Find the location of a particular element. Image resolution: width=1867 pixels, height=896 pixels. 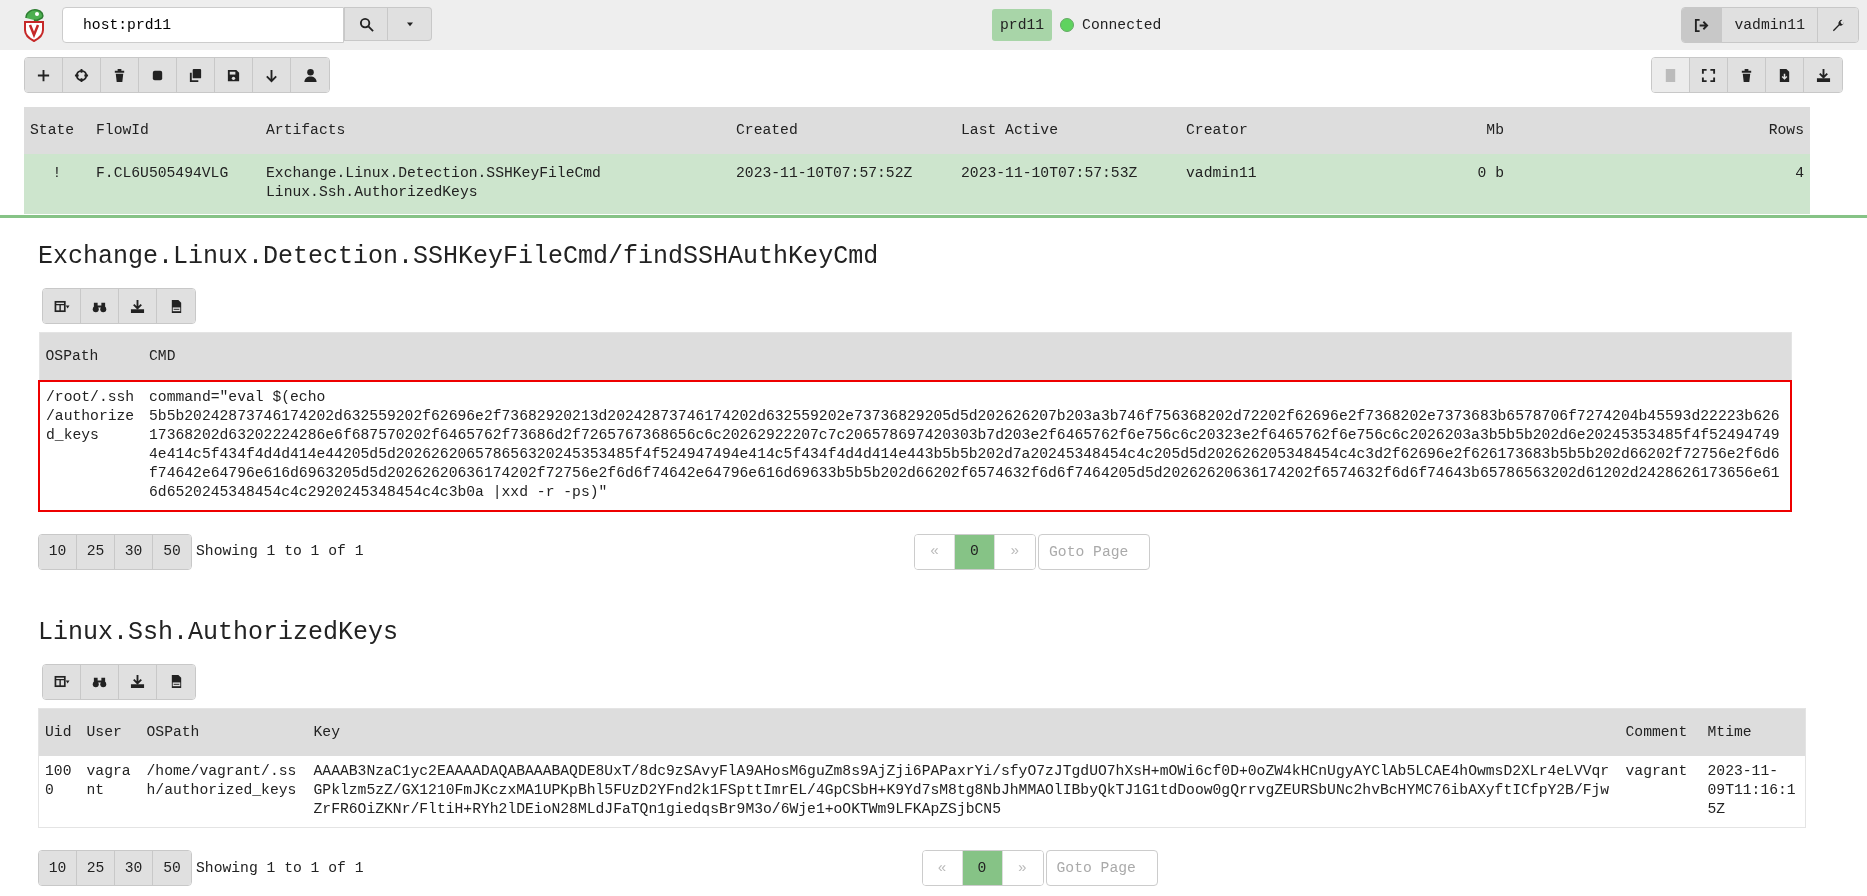

table-cell: 4 is located at coordinates (1799, 173).